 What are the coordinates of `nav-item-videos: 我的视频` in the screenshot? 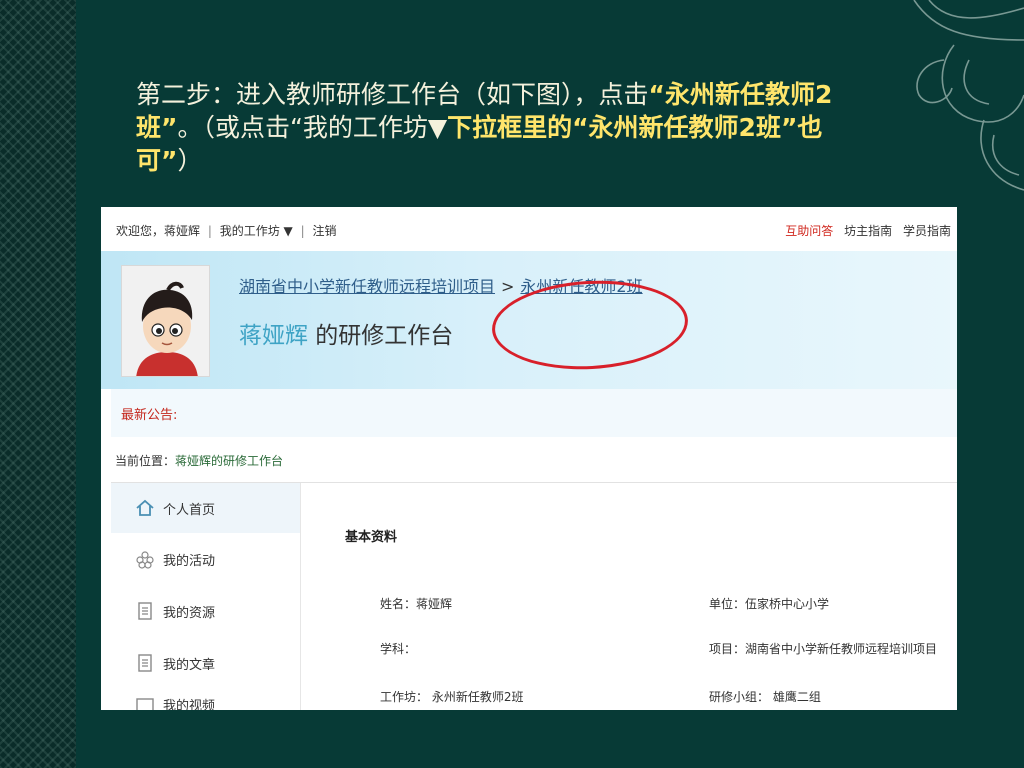 It's located at (205, 699).